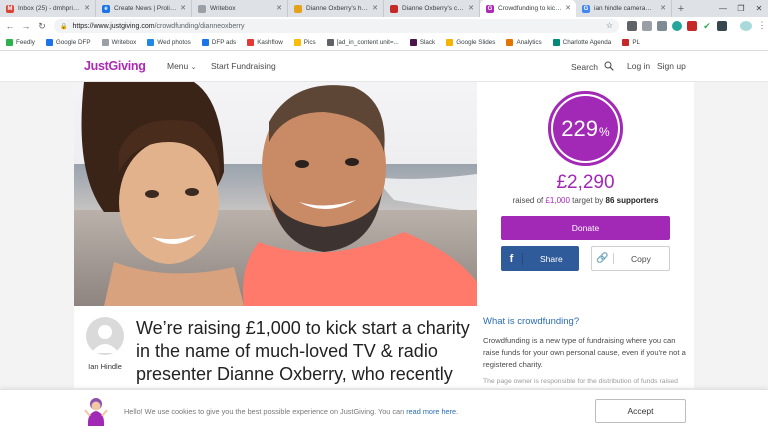  I want to click on bookmark-item: Wed photos, so click(169, 42).